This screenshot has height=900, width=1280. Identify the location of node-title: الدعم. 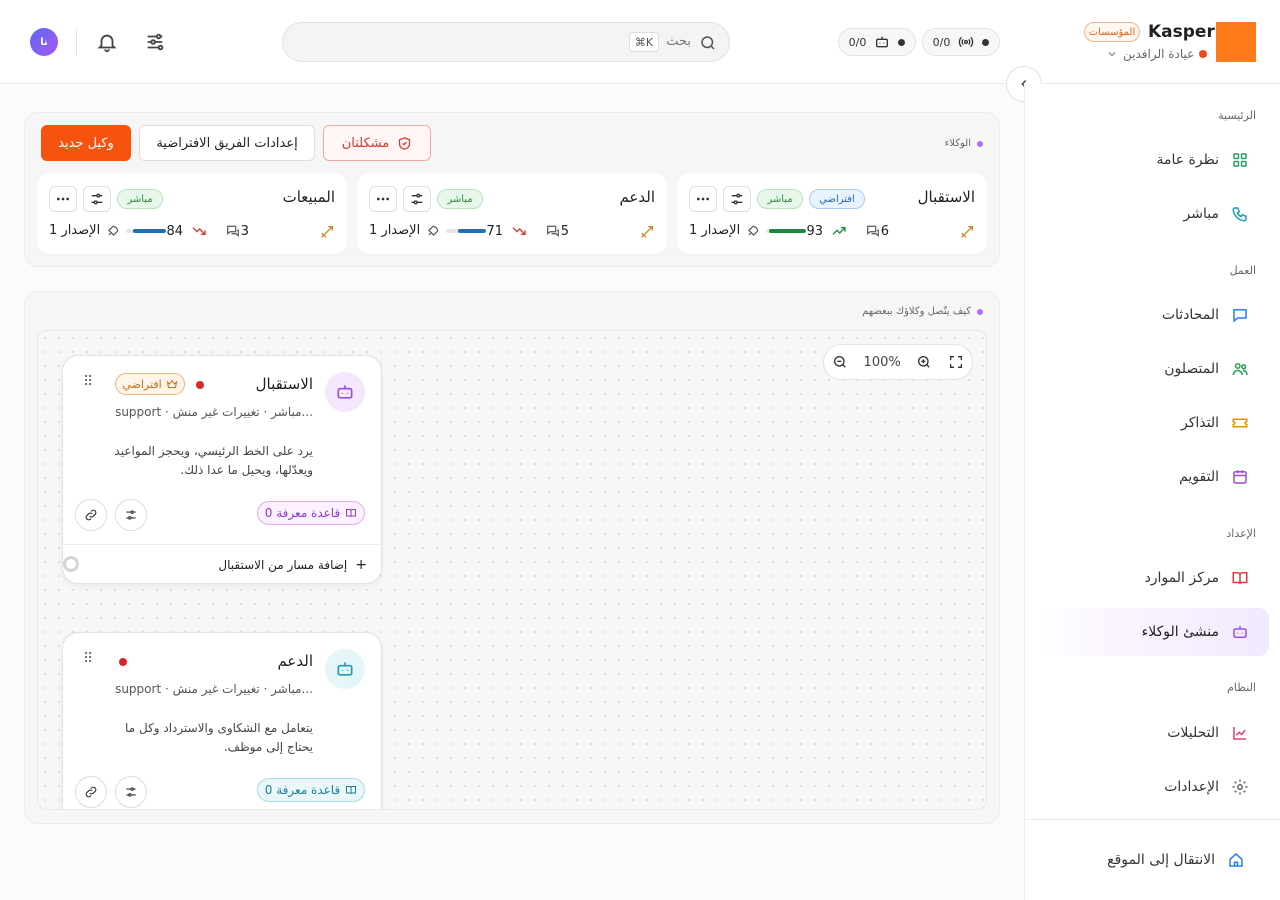
(295, 661).